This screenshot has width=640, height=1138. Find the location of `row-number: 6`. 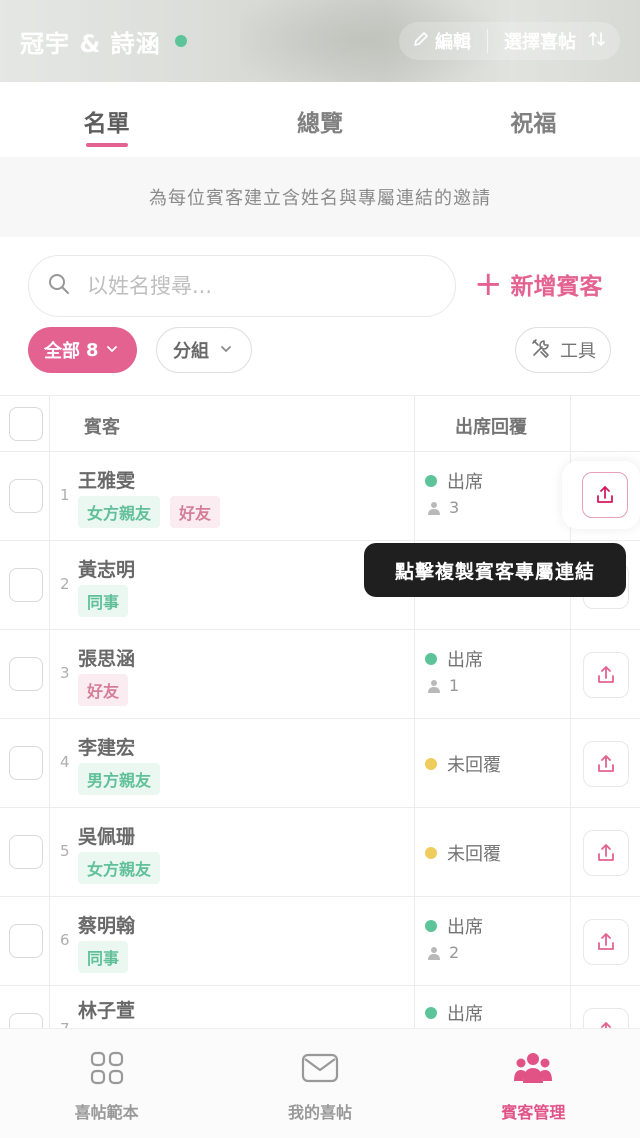

row-number: 6 is located at coordinates (65, 940).